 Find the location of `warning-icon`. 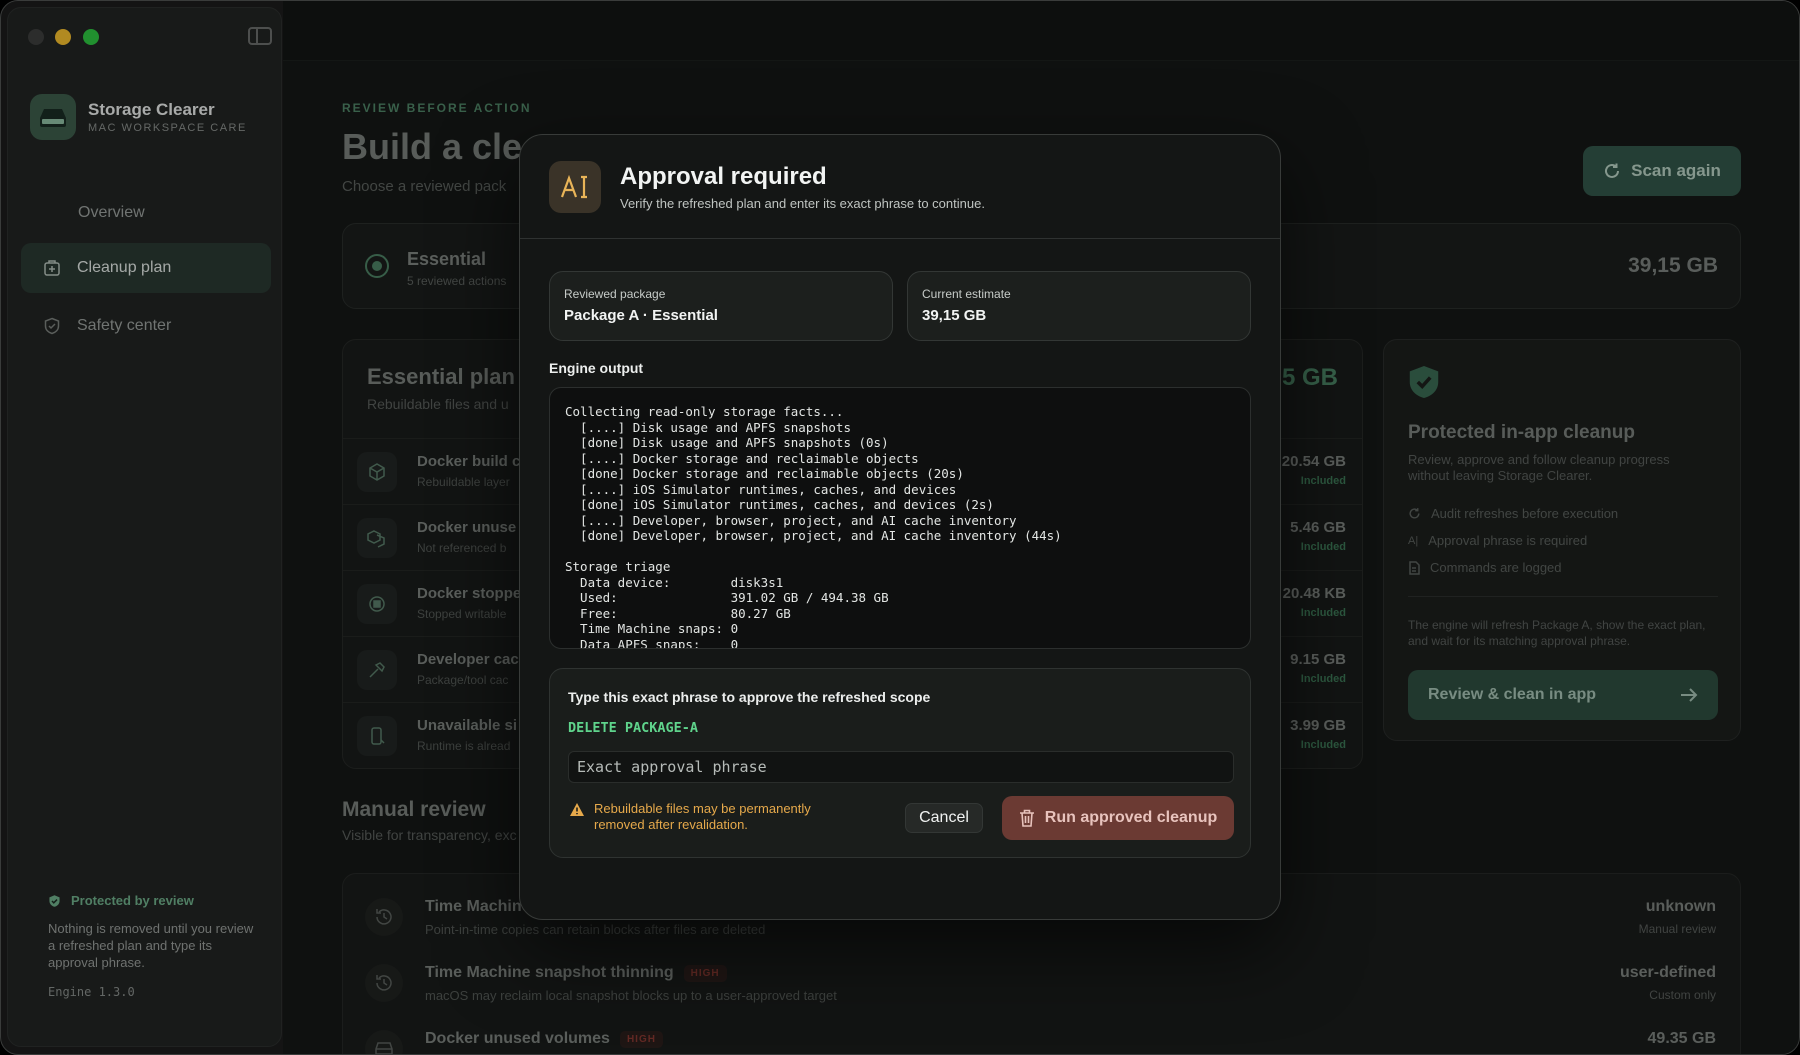

warning-icon is located at coordinates (577, 809).